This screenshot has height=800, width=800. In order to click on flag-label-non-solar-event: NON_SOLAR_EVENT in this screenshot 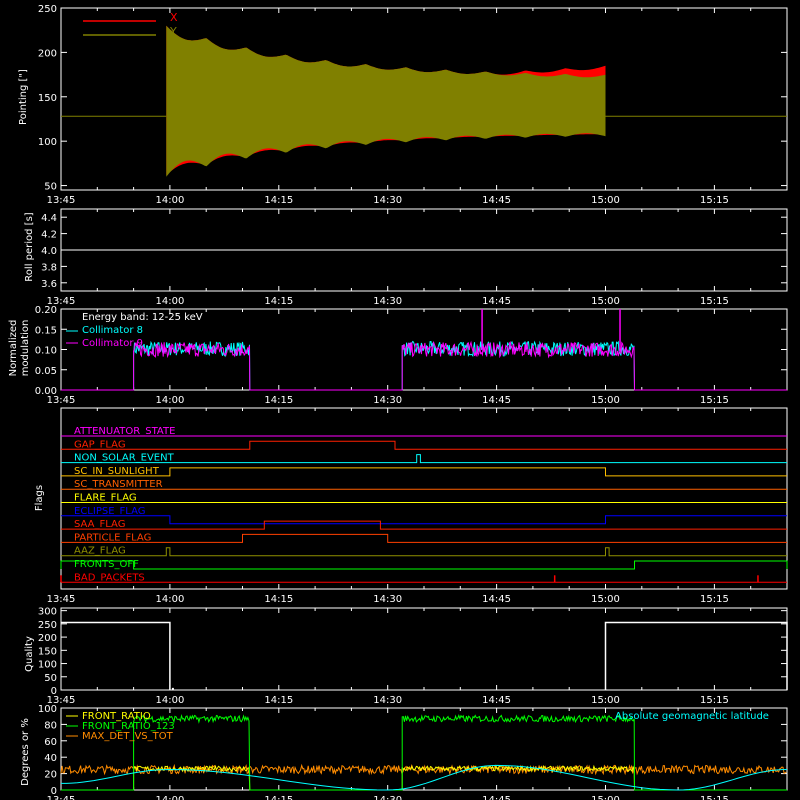, I will do `click(124, 458)`.